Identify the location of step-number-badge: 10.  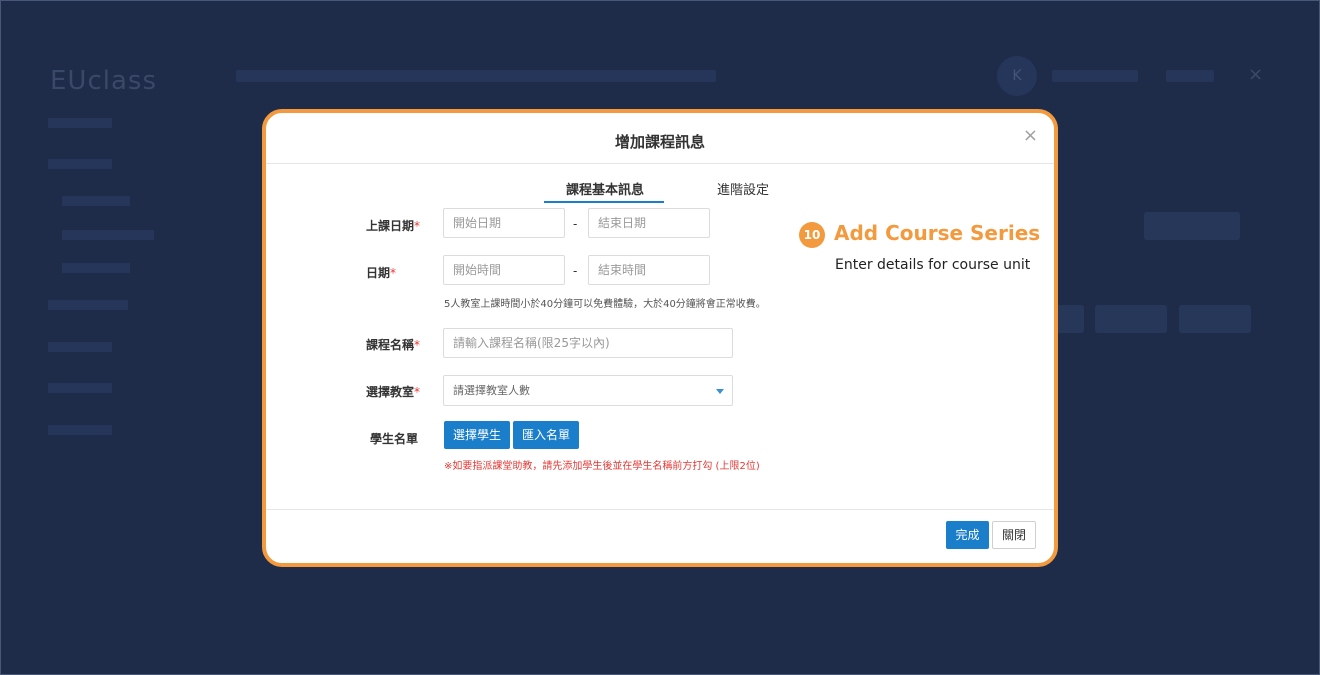
(812, 235).